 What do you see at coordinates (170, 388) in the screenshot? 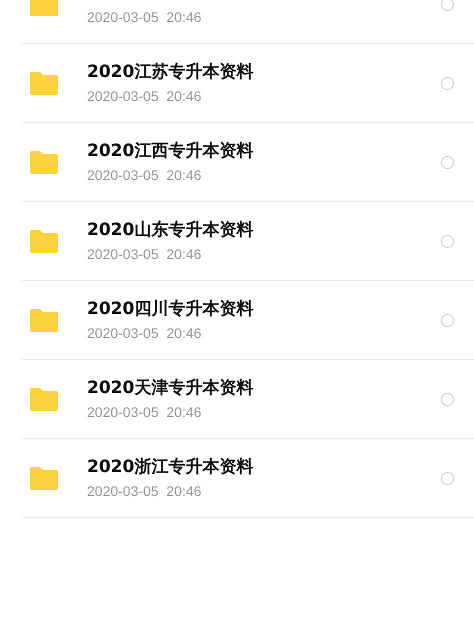
I see `folder-name: 2020天津专升本资料` at bounding box center [170, 388].